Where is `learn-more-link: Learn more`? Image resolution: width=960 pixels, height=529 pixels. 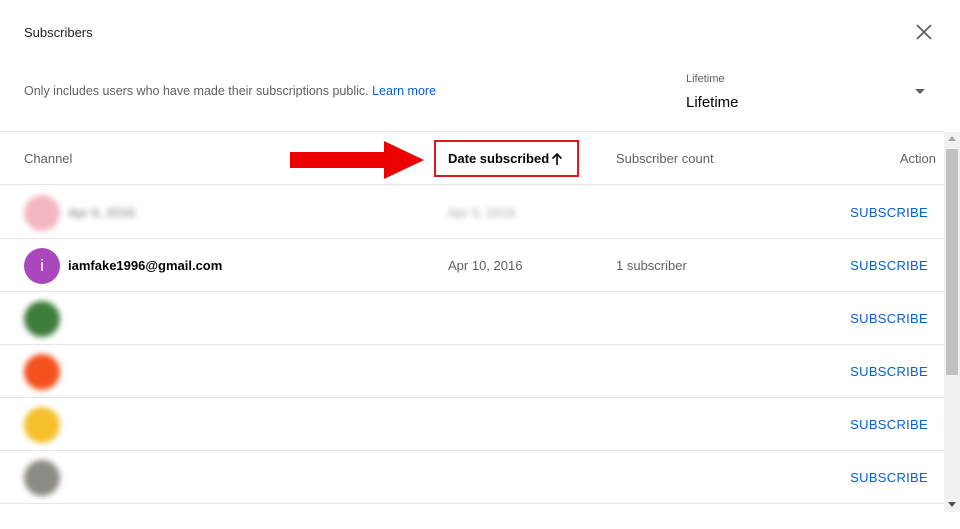 learn-more-link: Learn more is located at coordinates (404, 91).